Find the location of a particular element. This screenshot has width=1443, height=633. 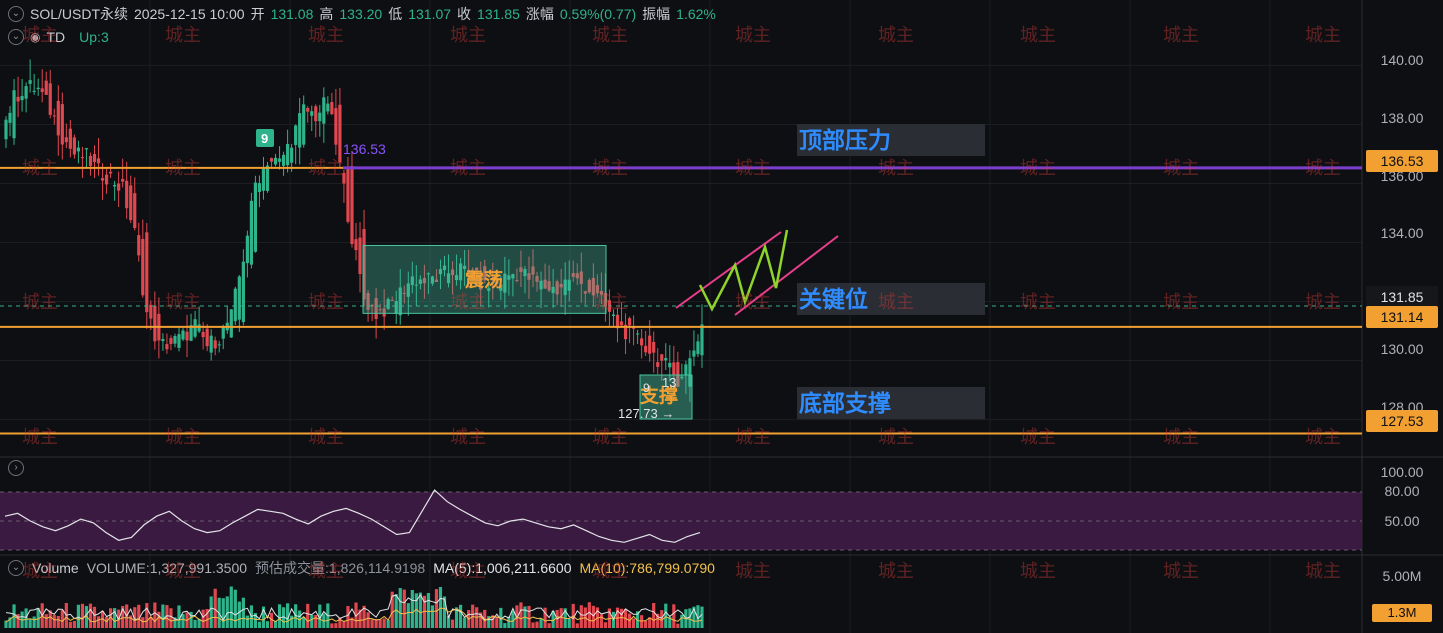

eye-icon: ◉ is located at coordinates (35, 37).